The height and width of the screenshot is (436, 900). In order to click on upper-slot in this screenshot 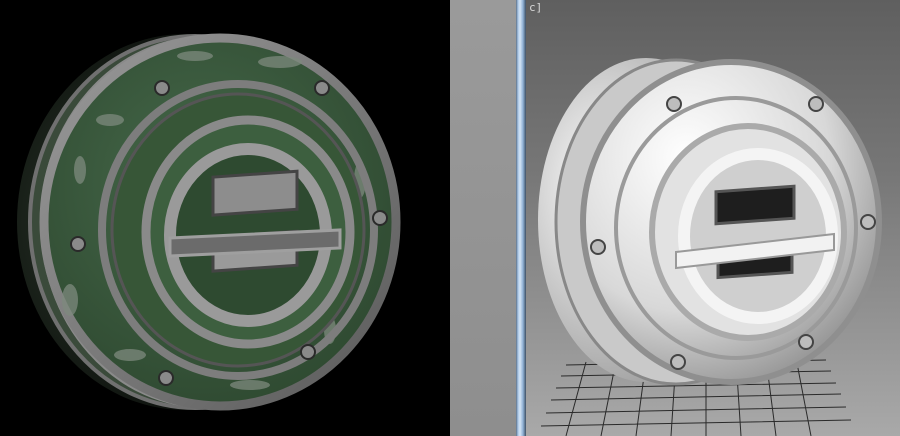, I will do `click(255, 193)`.